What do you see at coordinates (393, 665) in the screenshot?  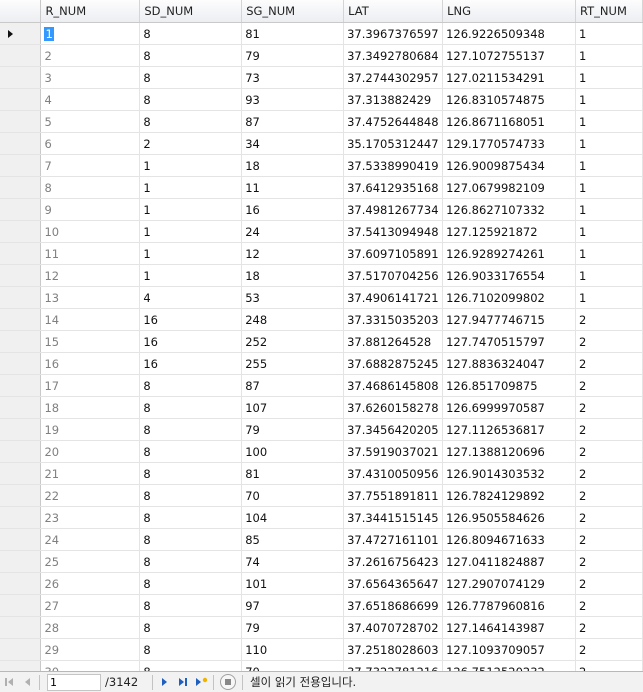 I see `cell-lat: 37.7322781216` at bounding box center [393, 665].